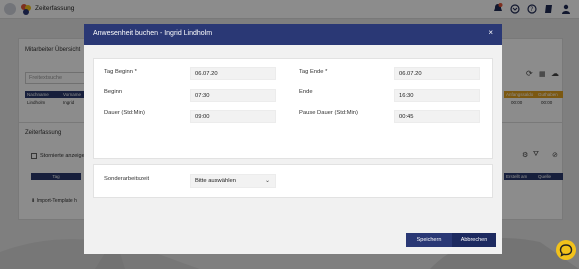  Describe the element at coordinates (437, 95) in the screenshot. I see `ende-field: 16:30` at that location.